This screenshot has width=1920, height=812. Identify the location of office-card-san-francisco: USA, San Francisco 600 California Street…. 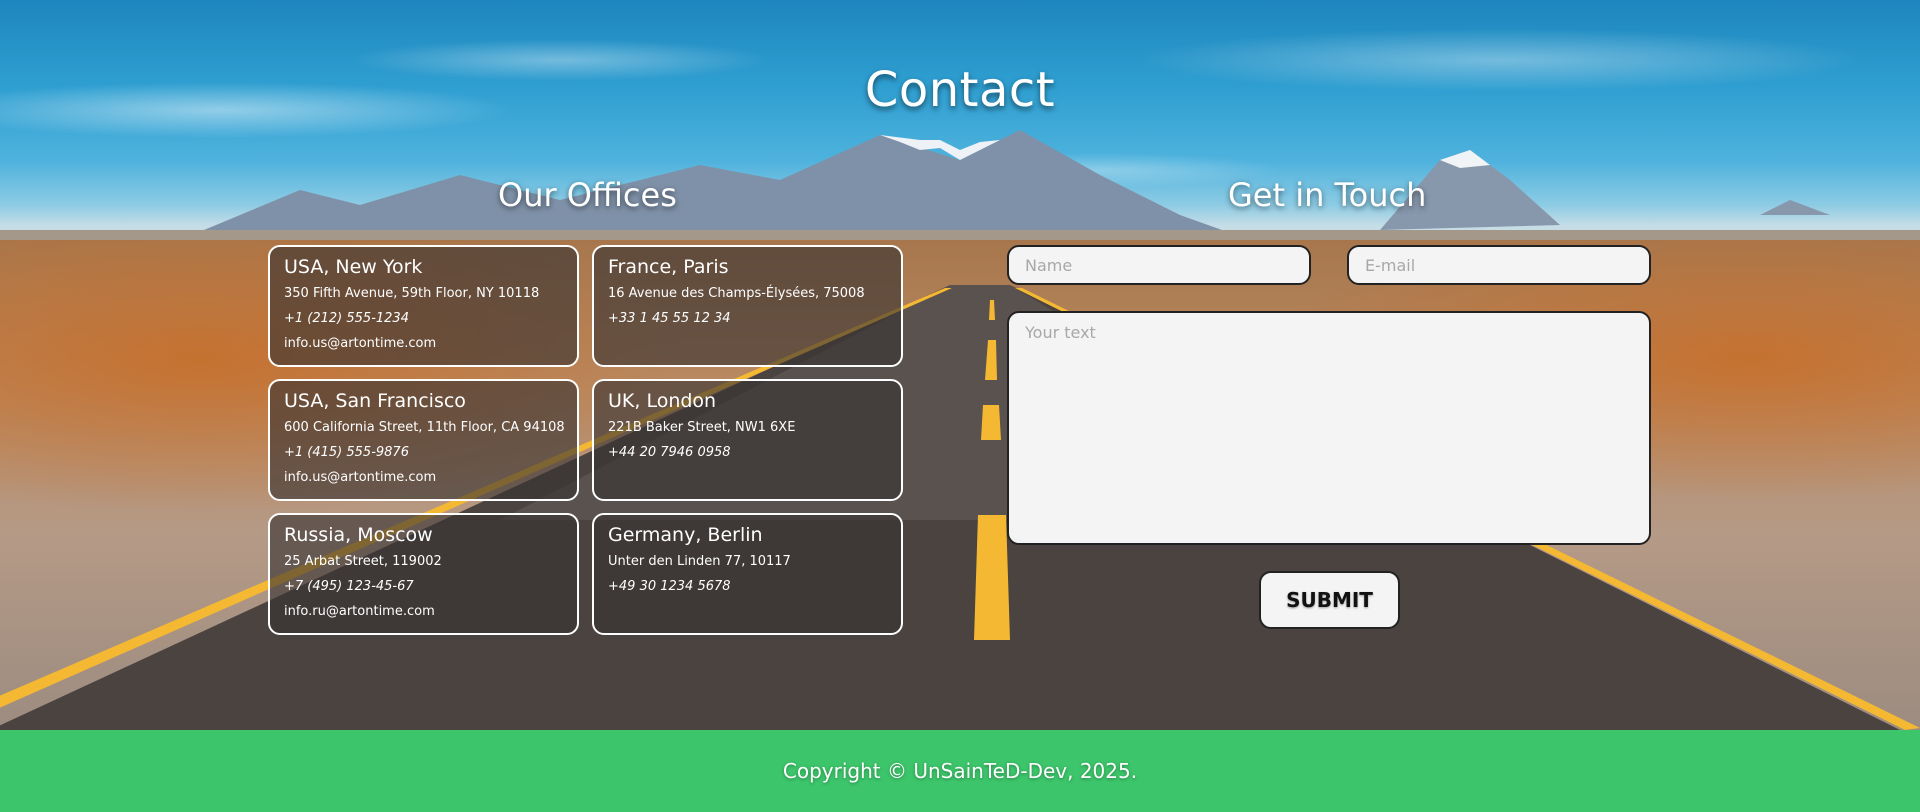
(423, 440).